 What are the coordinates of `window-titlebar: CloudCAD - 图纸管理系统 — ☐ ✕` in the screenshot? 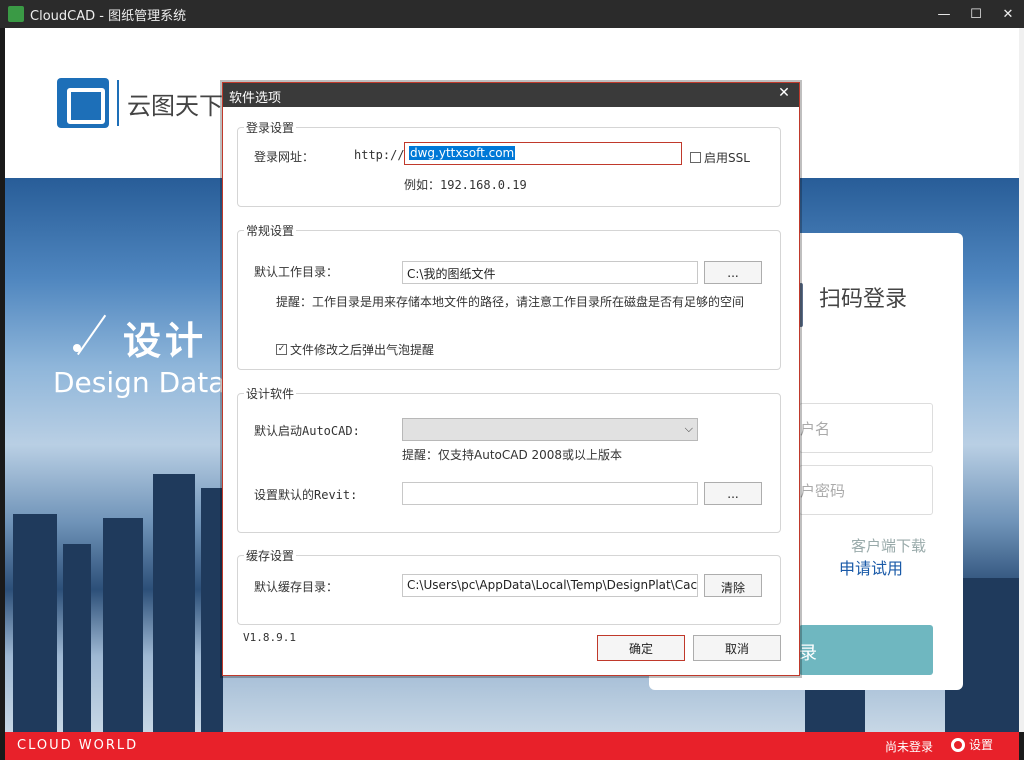 It's located at (512, 14).